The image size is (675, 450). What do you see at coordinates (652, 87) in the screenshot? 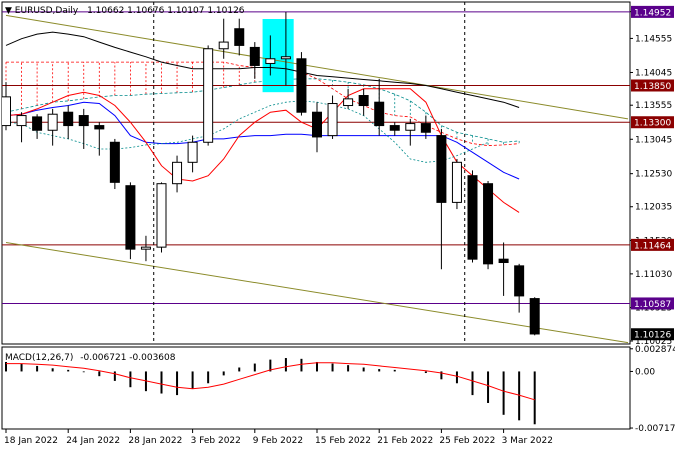
I see `price-level-tag-text: 1.13850` at bounding box center [652, 87].